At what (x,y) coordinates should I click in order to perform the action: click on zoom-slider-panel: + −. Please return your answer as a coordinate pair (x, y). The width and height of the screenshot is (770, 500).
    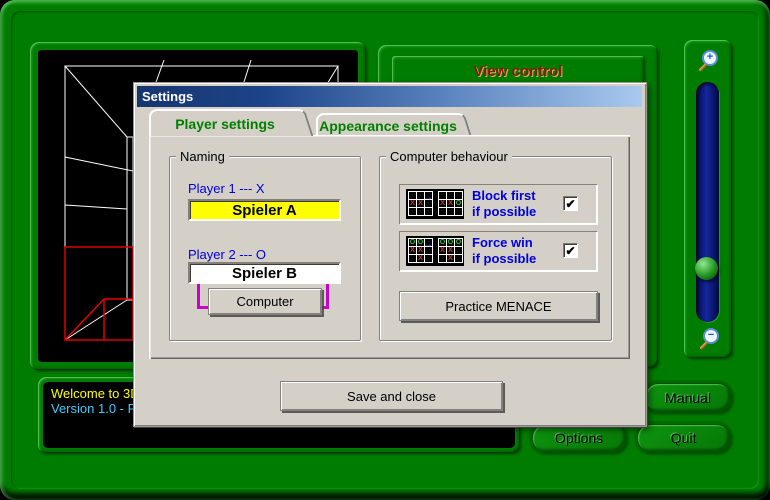
    Looking at the image, I should click on (708, 199).